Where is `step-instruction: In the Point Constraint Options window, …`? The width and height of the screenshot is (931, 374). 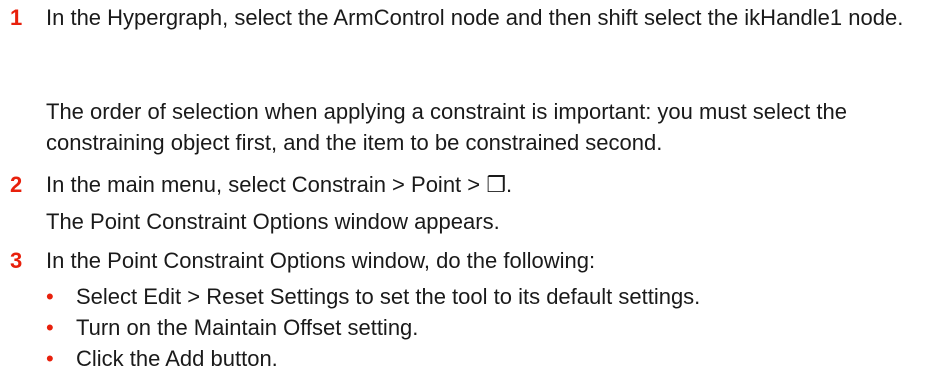
step-instruction: In the Point Constraint Options window, … is located at coordinates (321, 260).